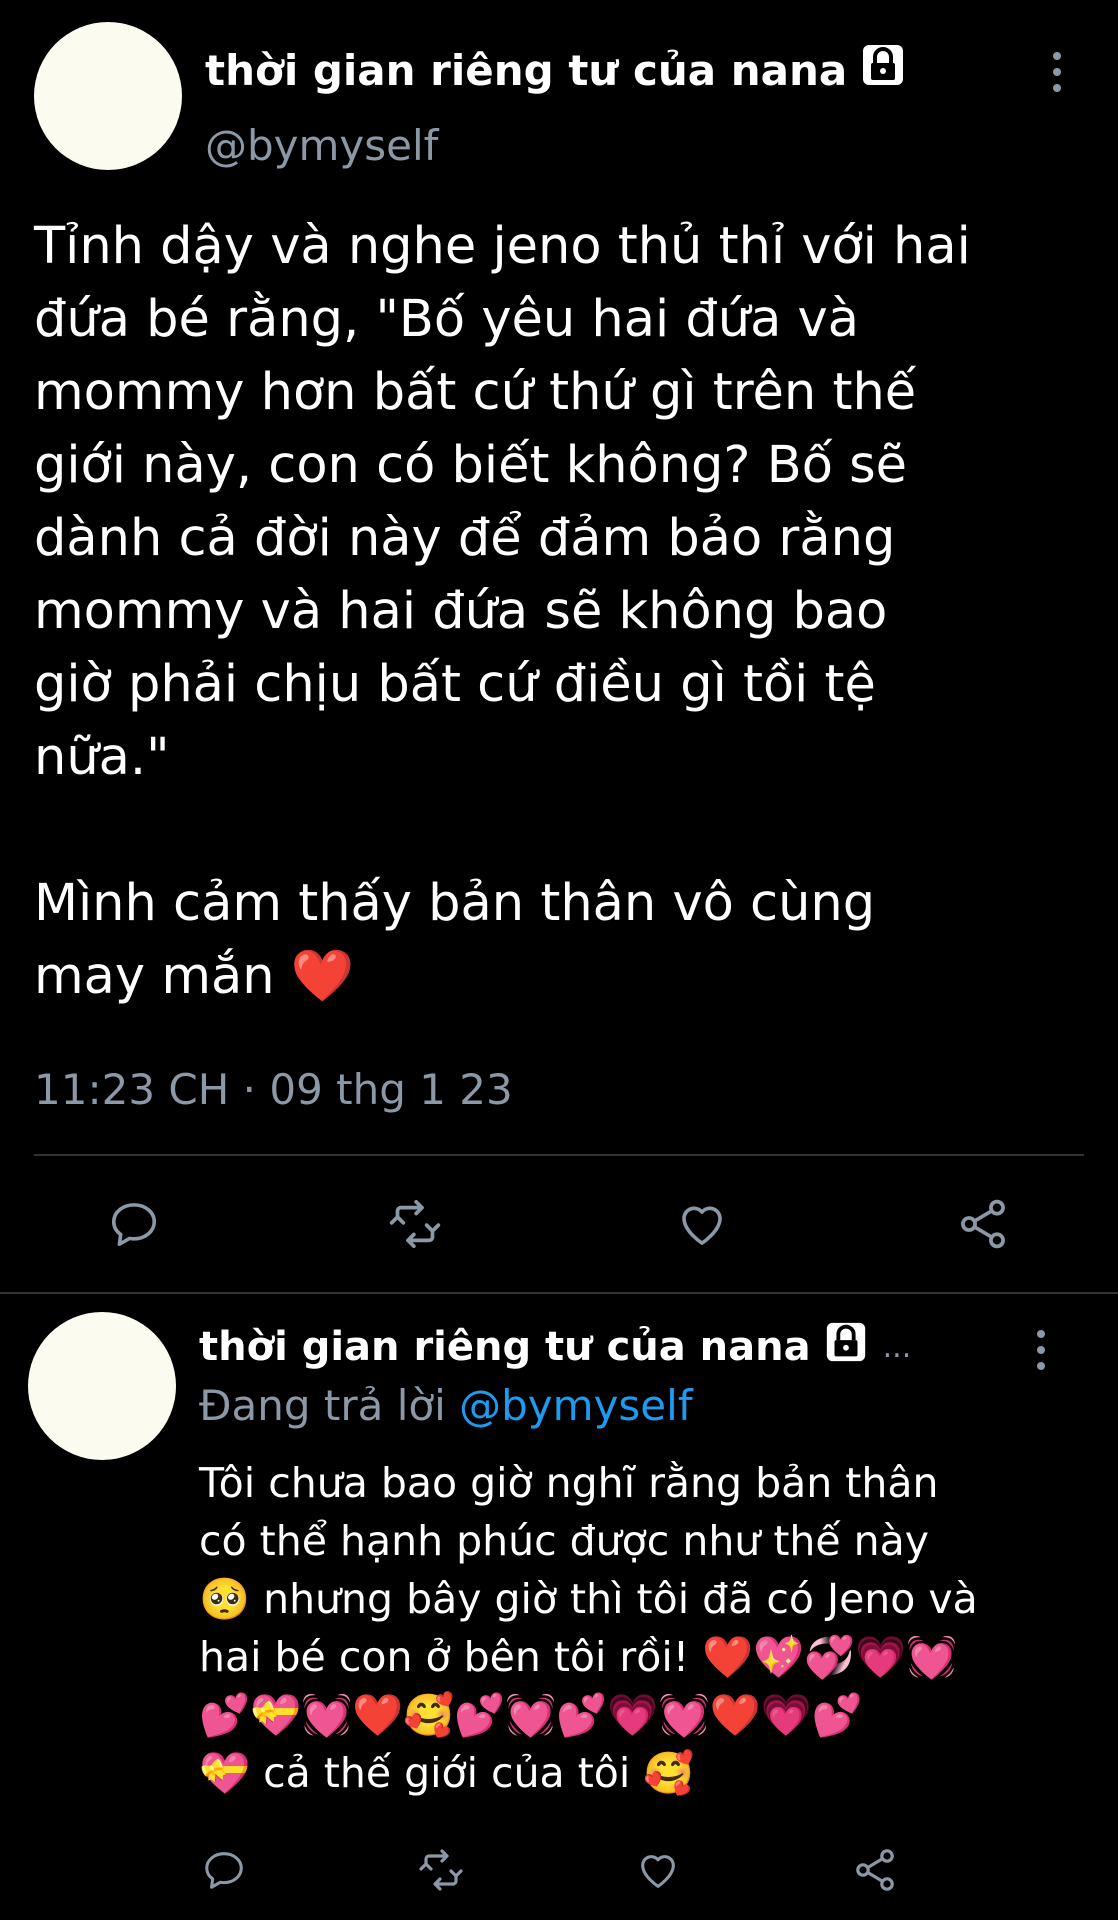  I want to click on share-button, so click(983, 1224).